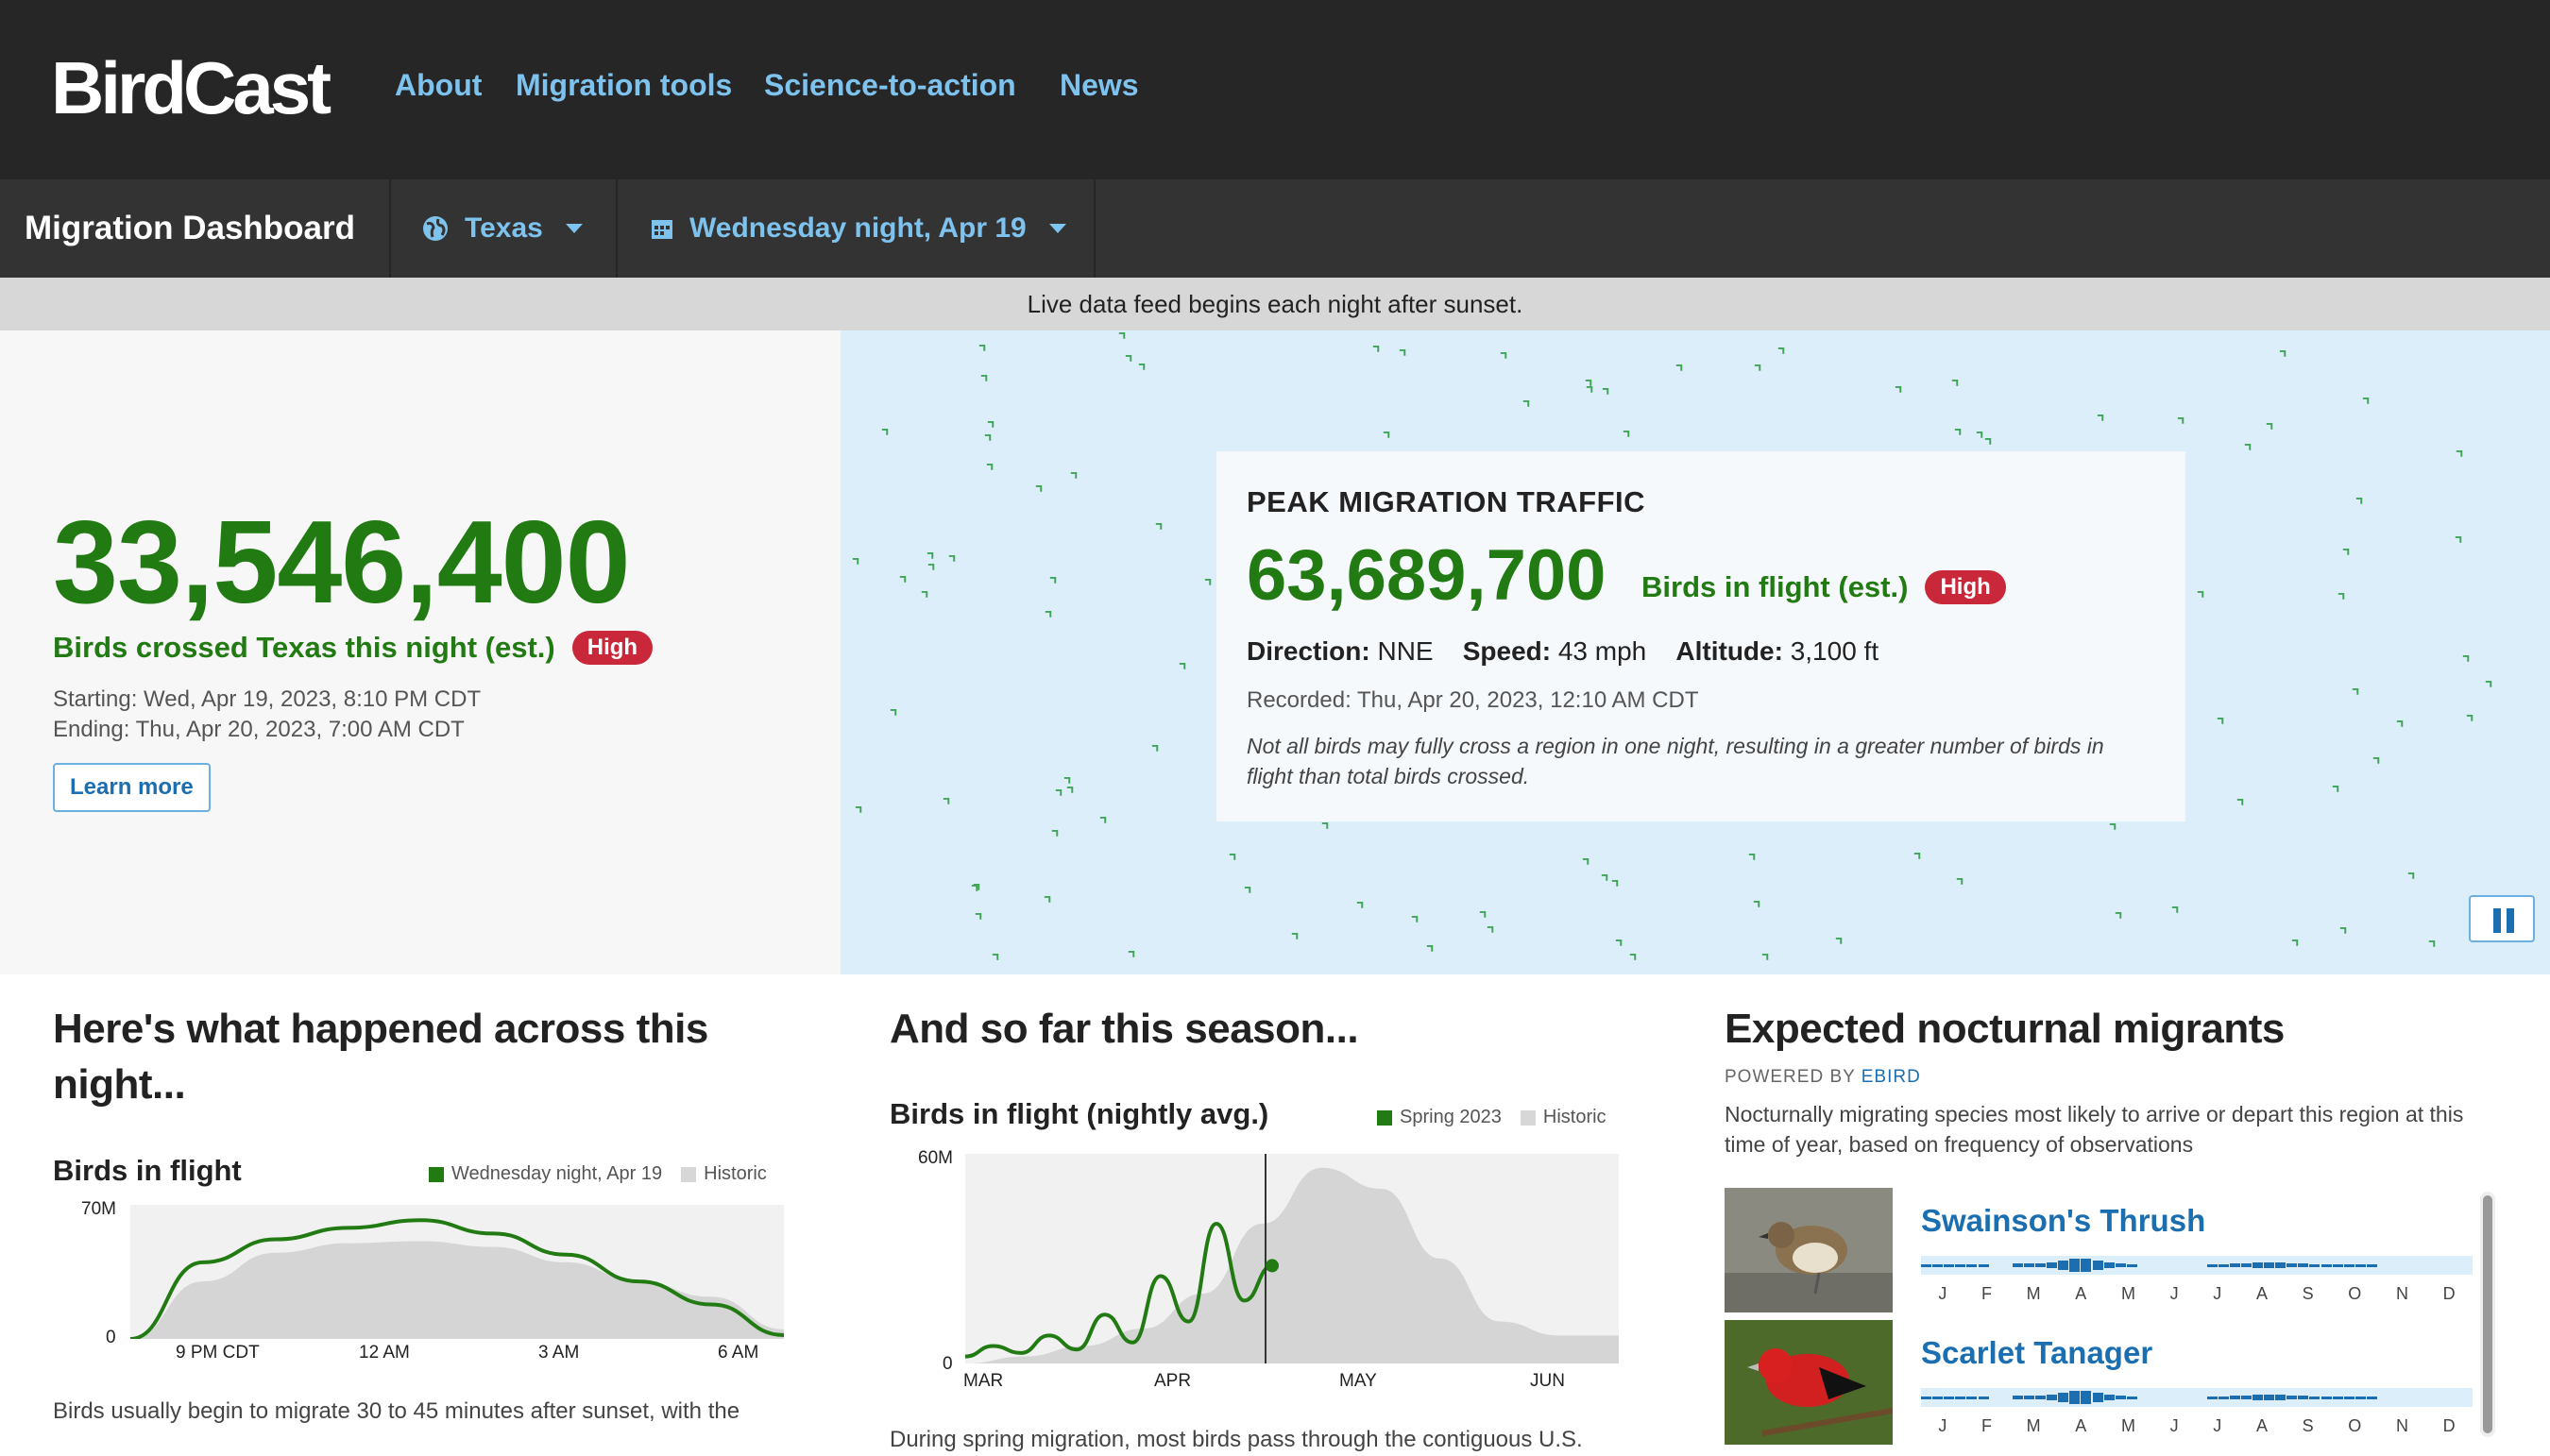 The width and height of the screenshot is (2550, 1456). Describe the element at coordinates (435, 228) in the screenshot. I see `globe-icon` at that location.